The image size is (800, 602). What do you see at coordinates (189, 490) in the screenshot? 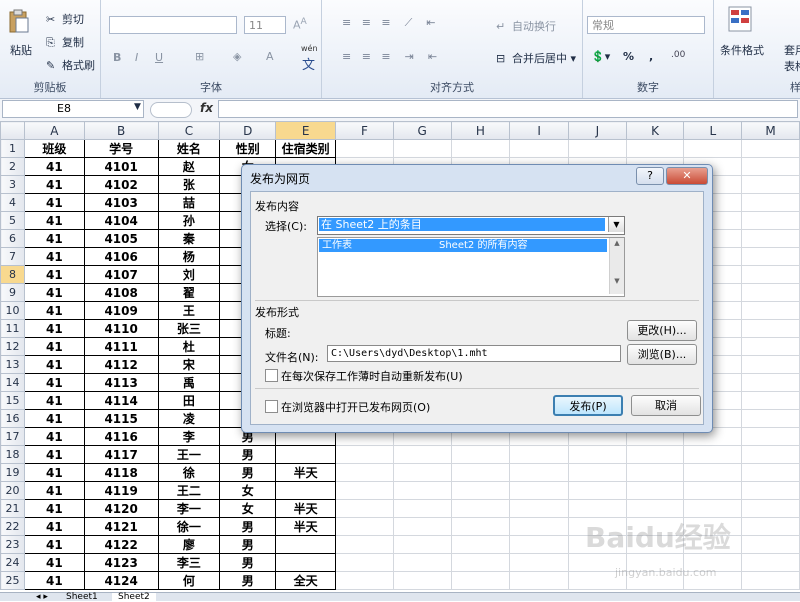
I see `cell-c: 王二` at bounding box center [189, 490].